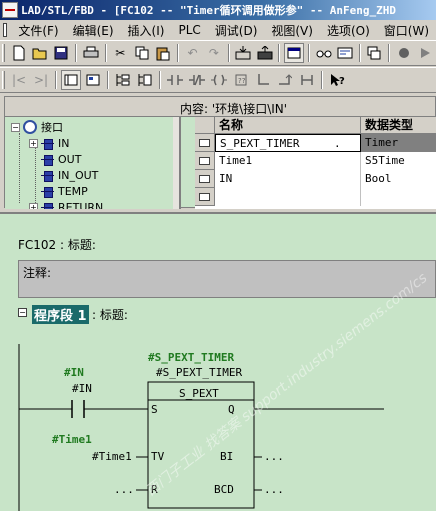  Describe the element at coordinates (213, 53) in the screenshot. I see `redo-icon: ↷` at that location.